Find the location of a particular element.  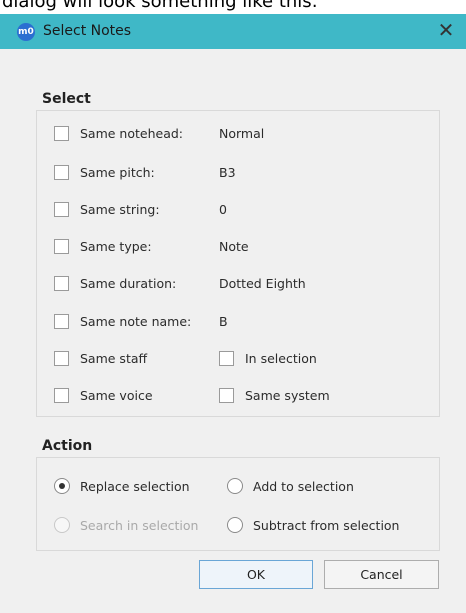

caption-text: dialog will look something like this: is located at coordinates (160, 6).